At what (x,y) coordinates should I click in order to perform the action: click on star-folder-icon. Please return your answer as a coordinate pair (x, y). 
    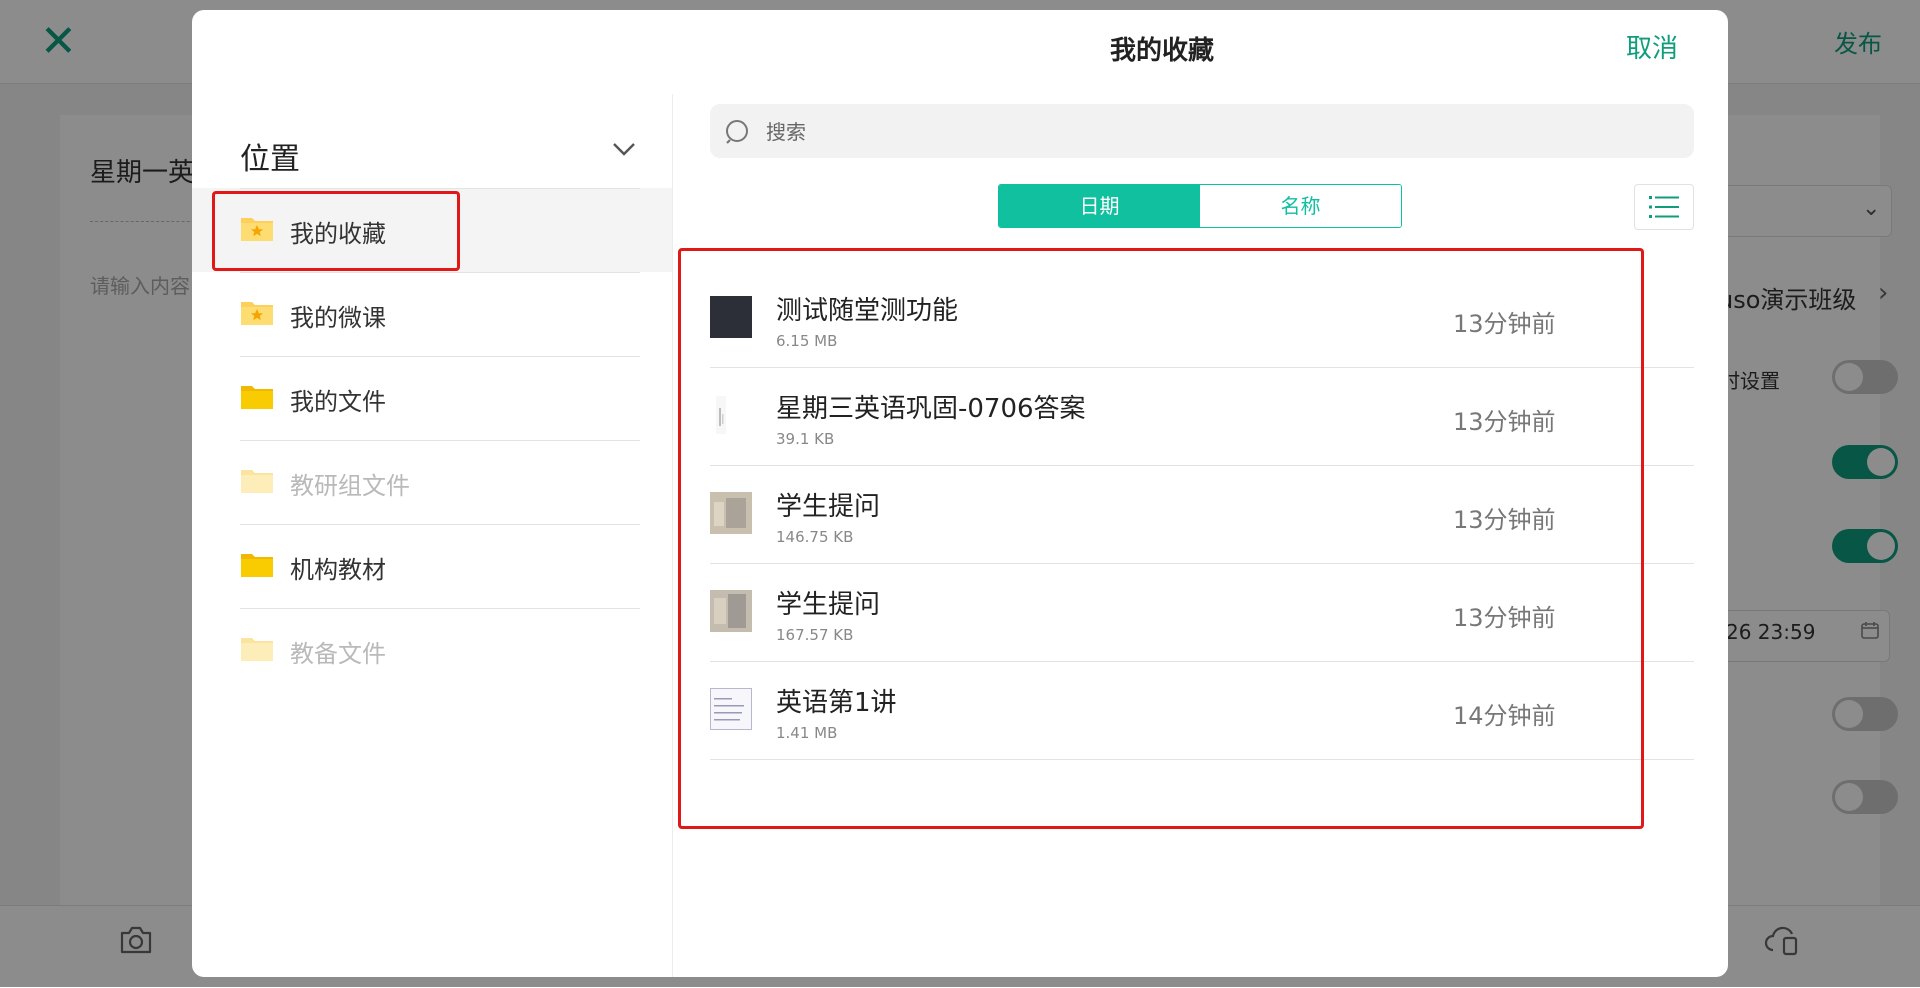
    Looking at the image, I should click on (257, 313).